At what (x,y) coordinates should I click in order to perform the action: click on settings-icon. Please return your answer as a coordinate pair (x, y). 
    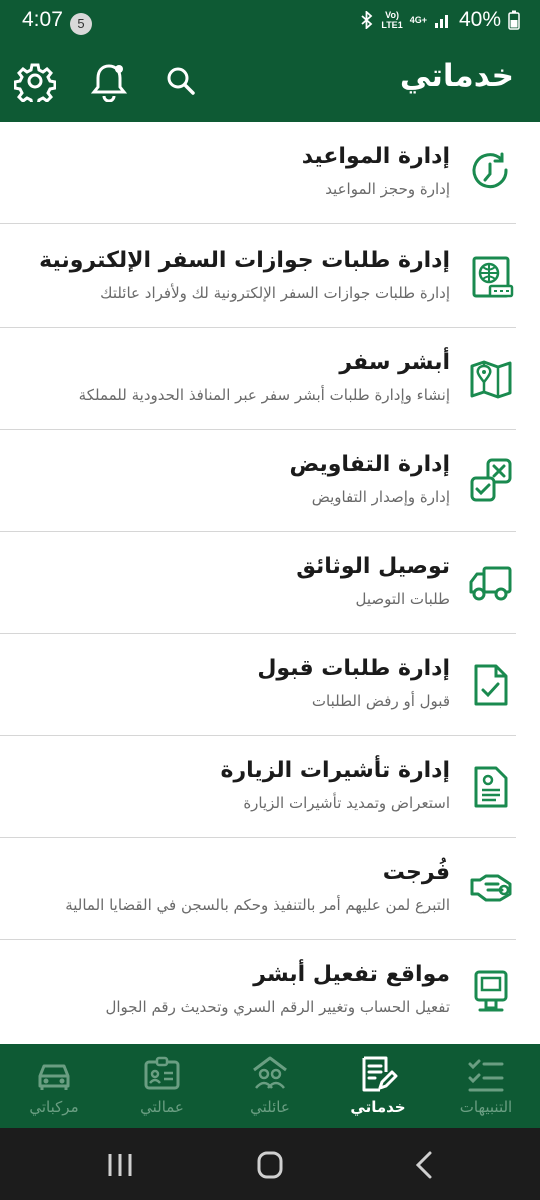
    Looking at the image, I should click on (35, 83).